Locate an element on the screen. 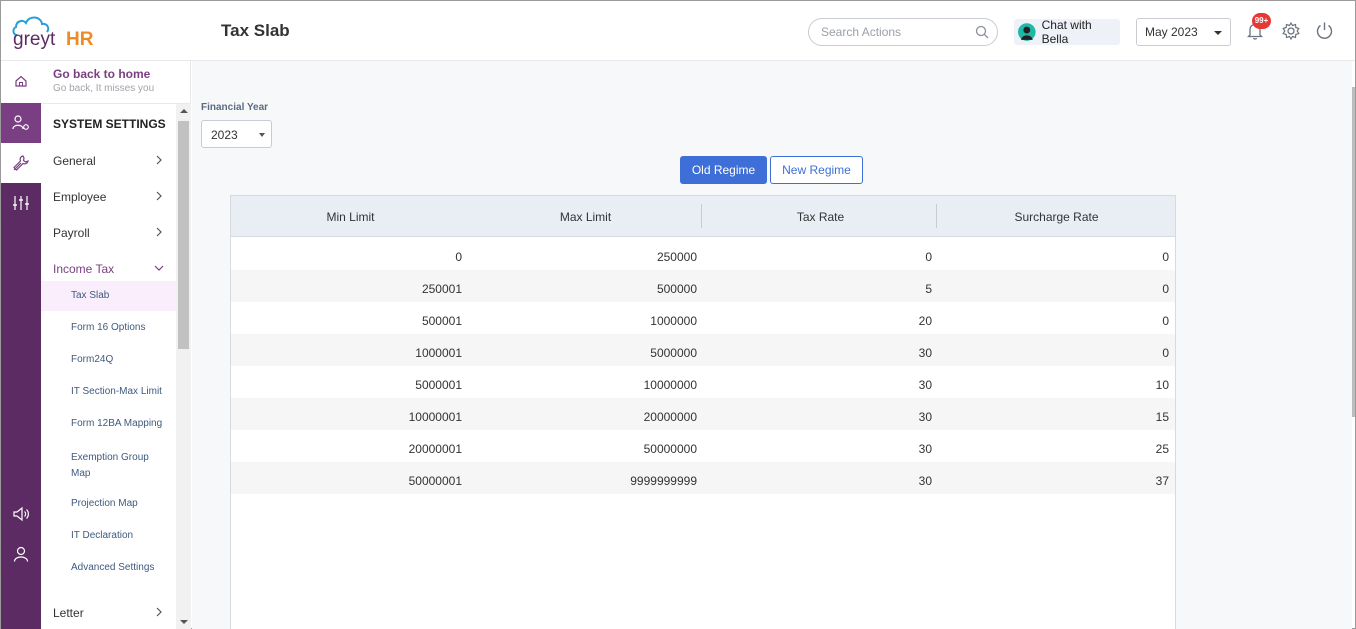 The width and height of the screenshot is (1356, 629). sidebar-item-employee: Employee is located at coordinates (107, 197).